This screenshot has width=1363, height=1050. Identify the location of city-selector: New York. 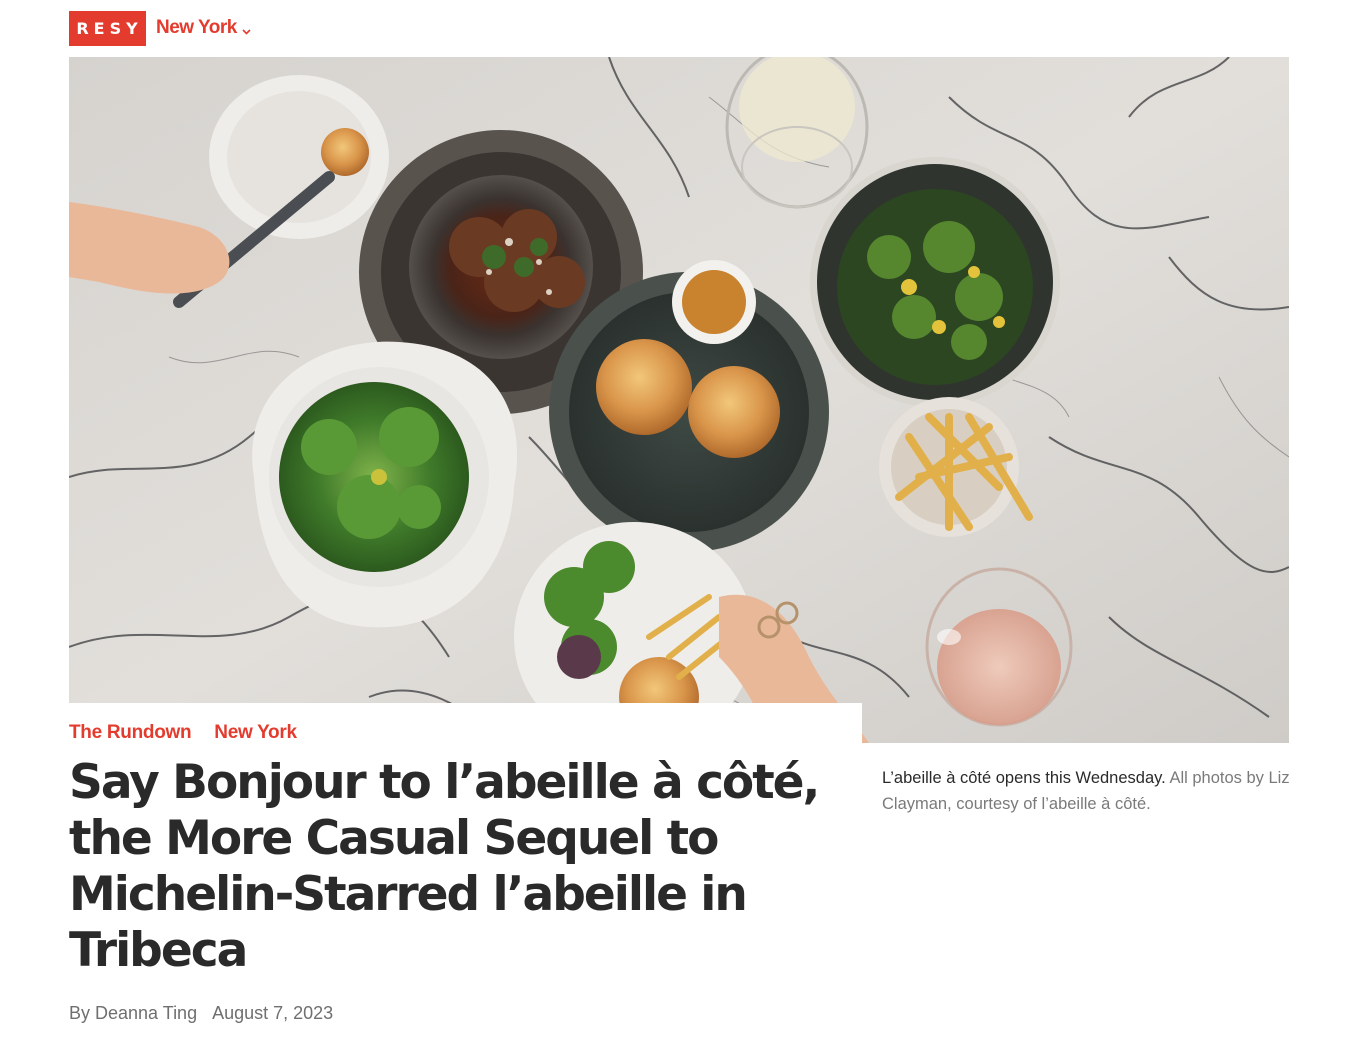
(203, 28).